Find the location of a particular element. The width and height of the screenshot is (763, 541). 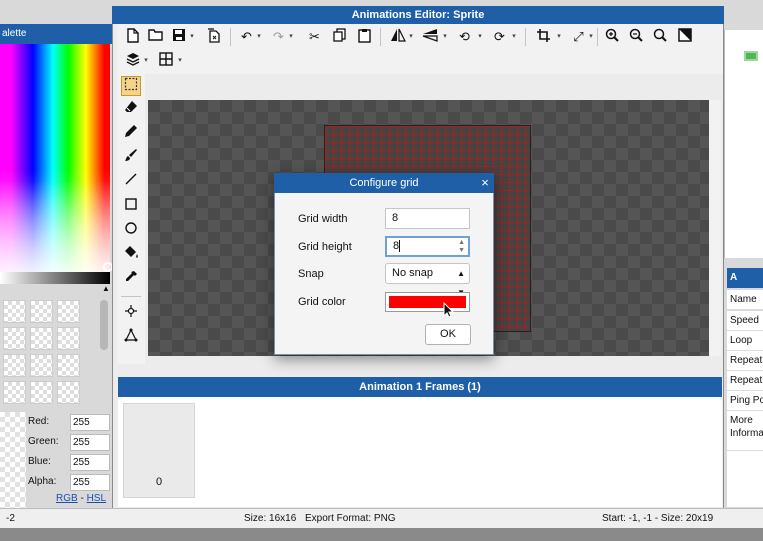

crop-dropdown-icon: ▾ is located at coordinates (559, 36).